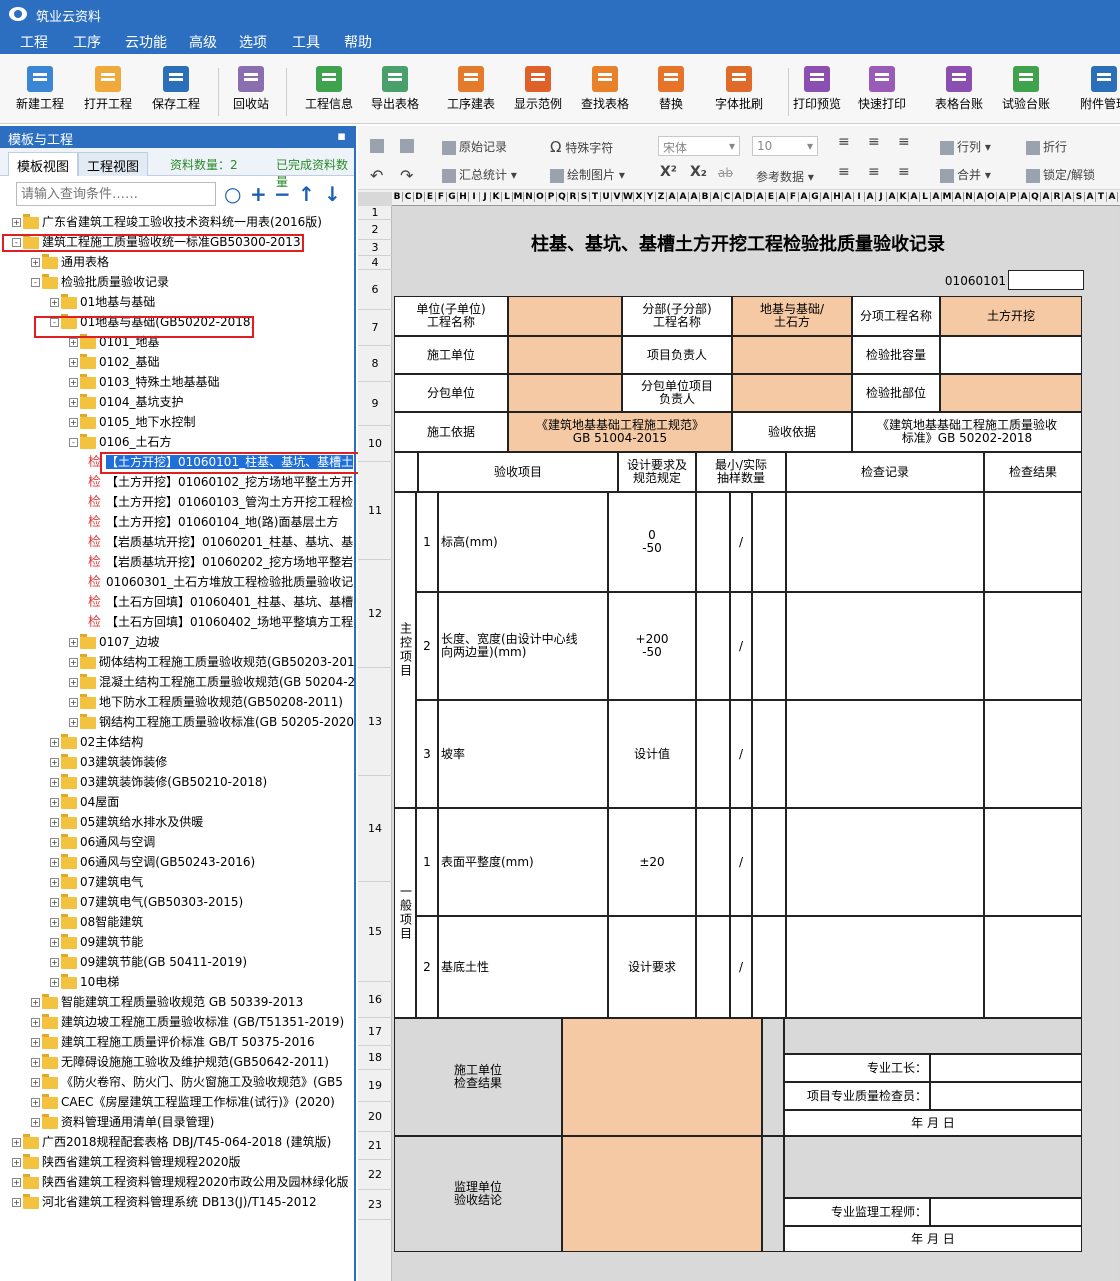 The height and width of the screenshot is (1281, 1120). I want to click on constructor-check-area, so click(662, 1077).